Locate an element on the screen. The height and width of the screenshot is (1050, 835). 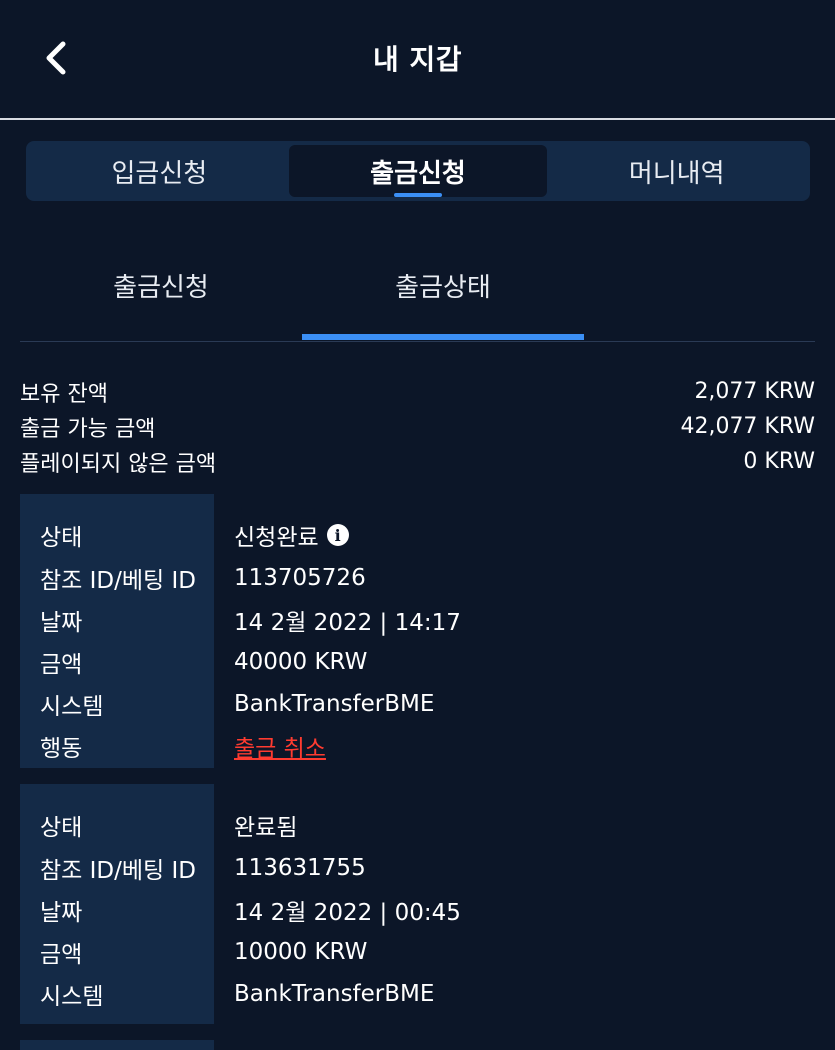
cancel-withdrawal-link: 출금 취소 is located at coordinates (280, 746).